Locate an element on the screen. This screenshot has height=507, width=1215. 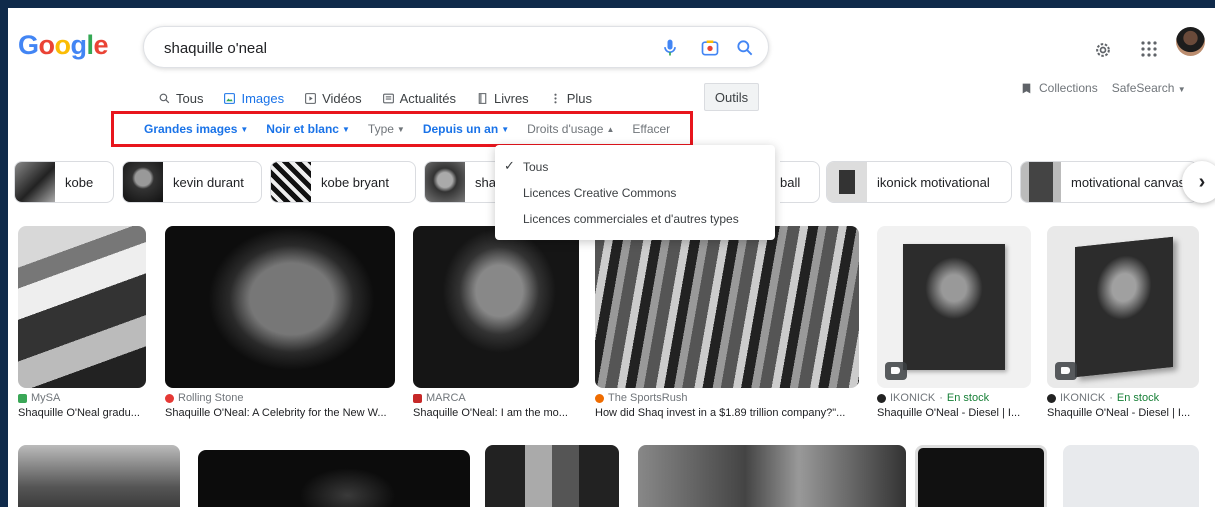
tab-label: Vidéos is located at coordinates (342, 98).